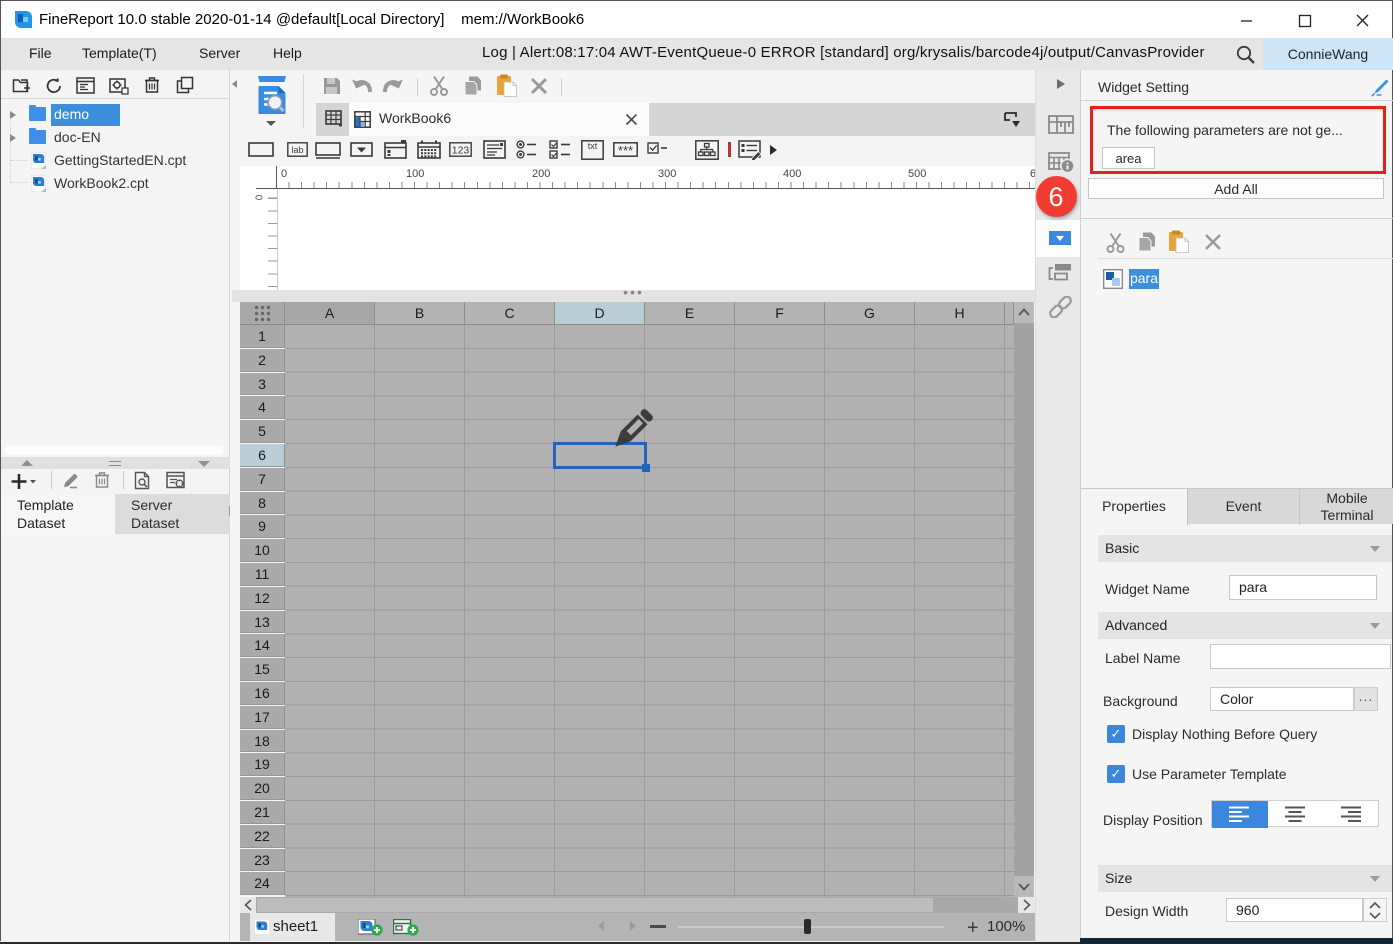 This screenshot has height=944, width=1393. I want to click on svg-text: 123, so click(461, 151).